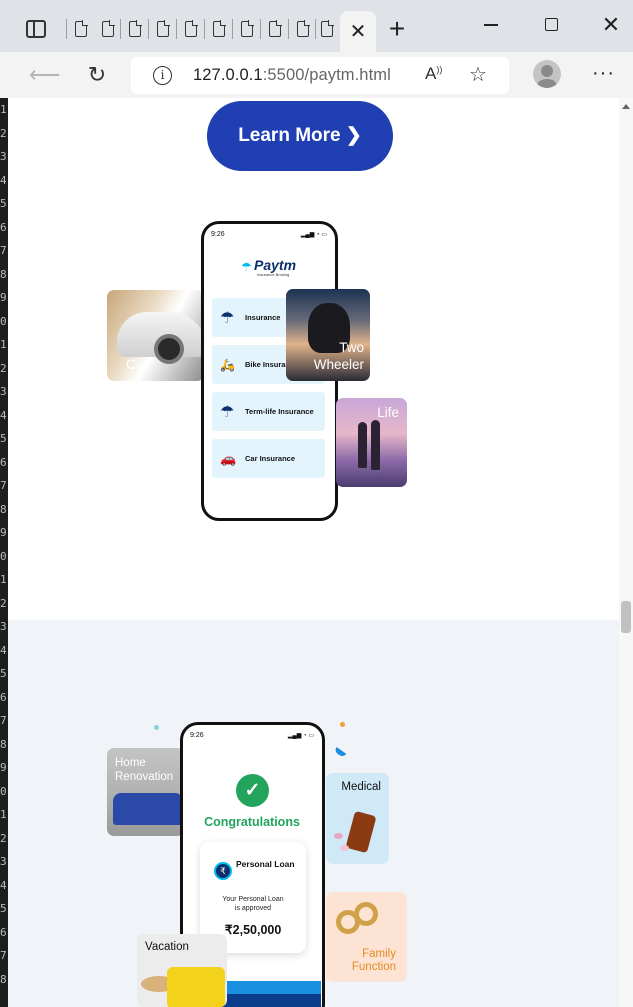  Describe the element at coordinates (252, 790) in the screenshot. I see `checkmark-icon: ✓` at that location.